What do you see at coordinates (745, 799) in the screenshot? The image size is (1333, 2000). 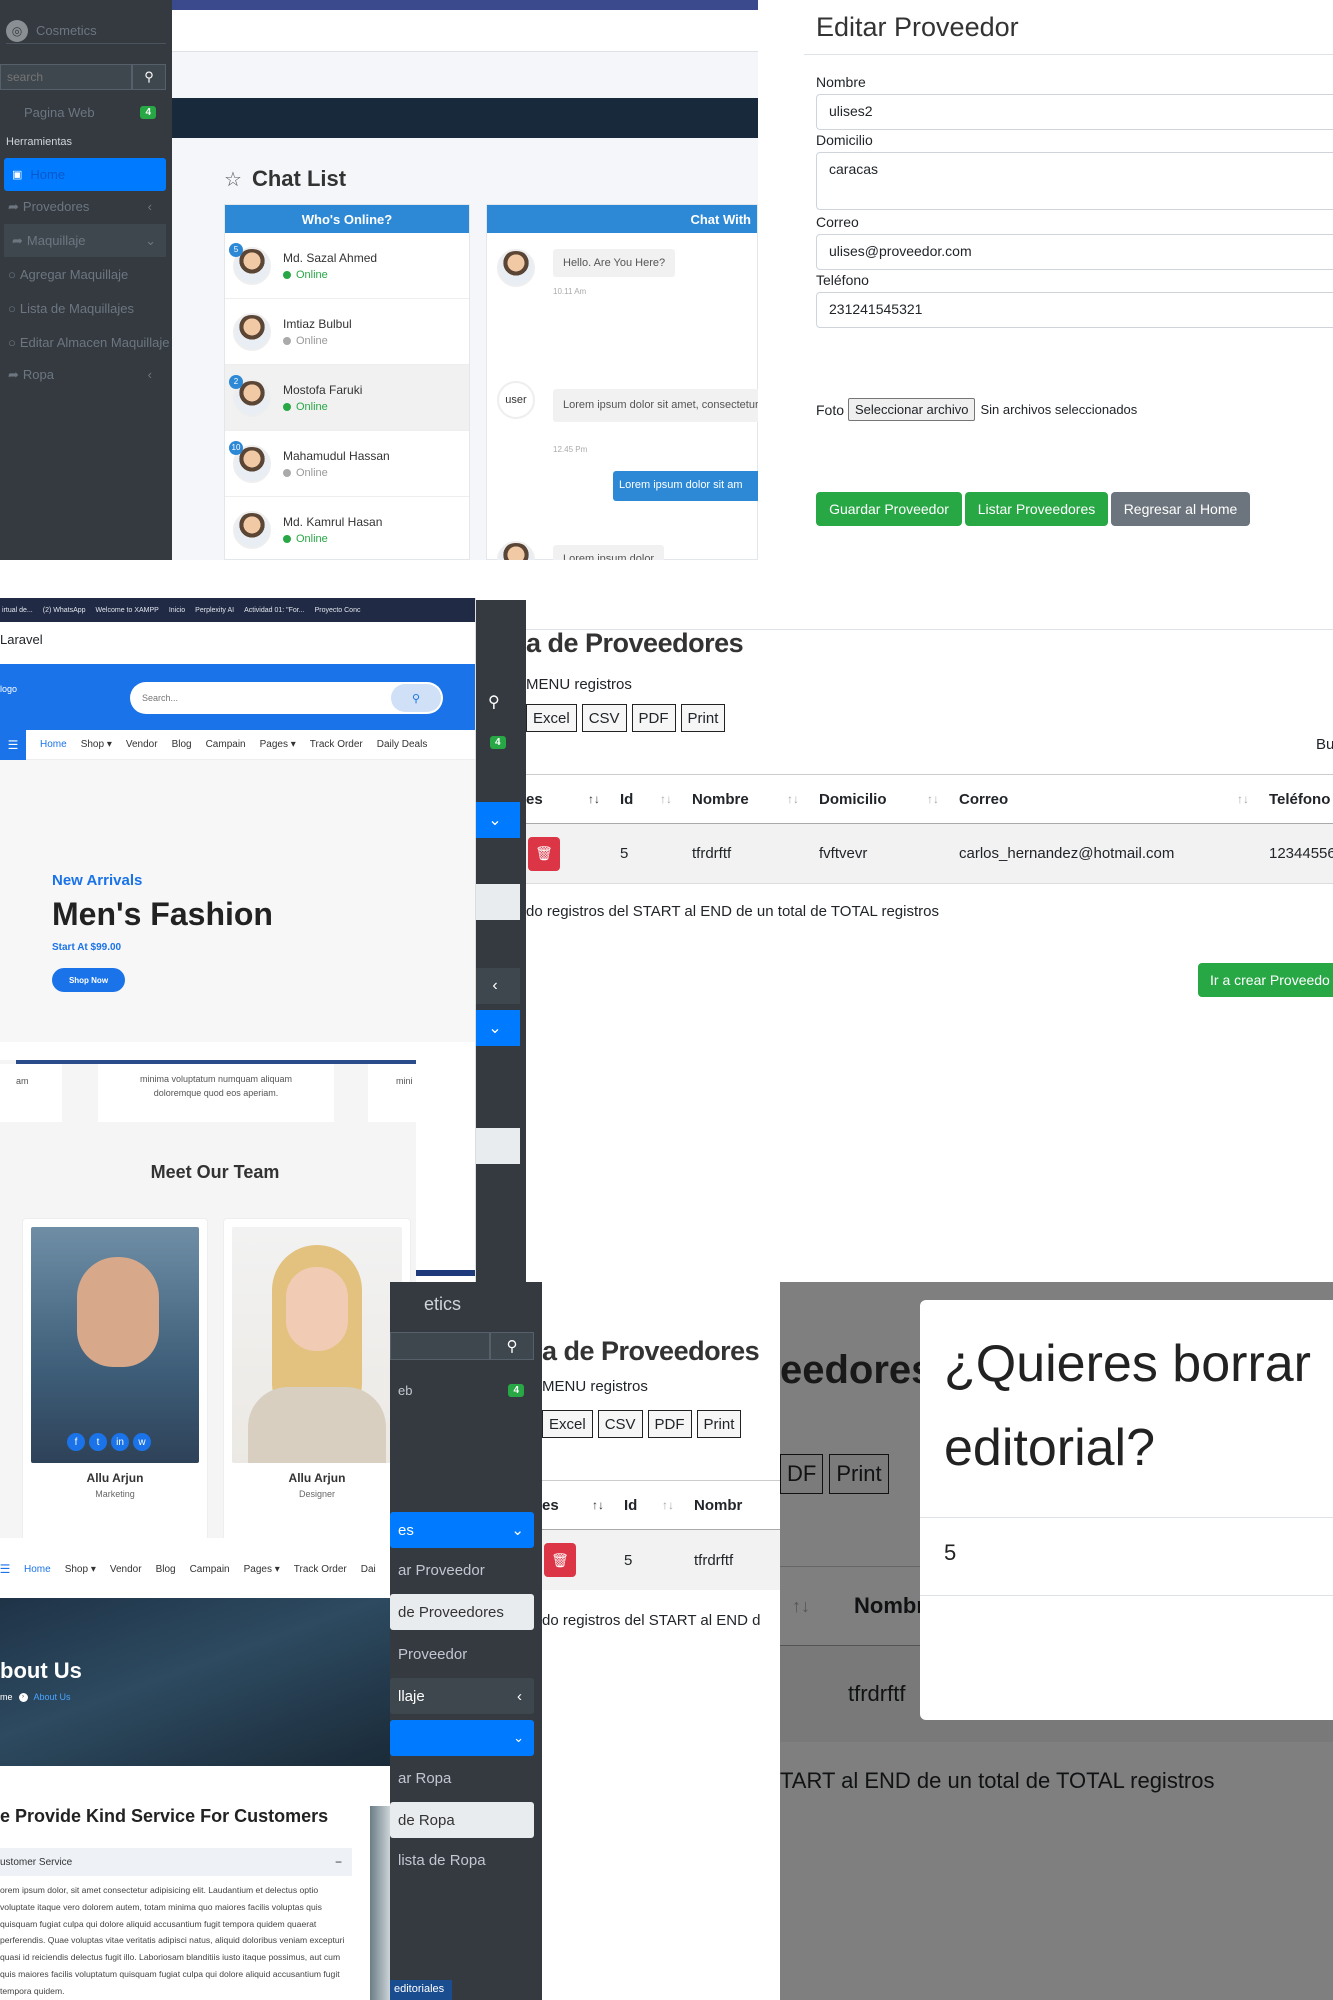 I see `col-header: Nombre ↑↓` at bounding box center [745, 799].